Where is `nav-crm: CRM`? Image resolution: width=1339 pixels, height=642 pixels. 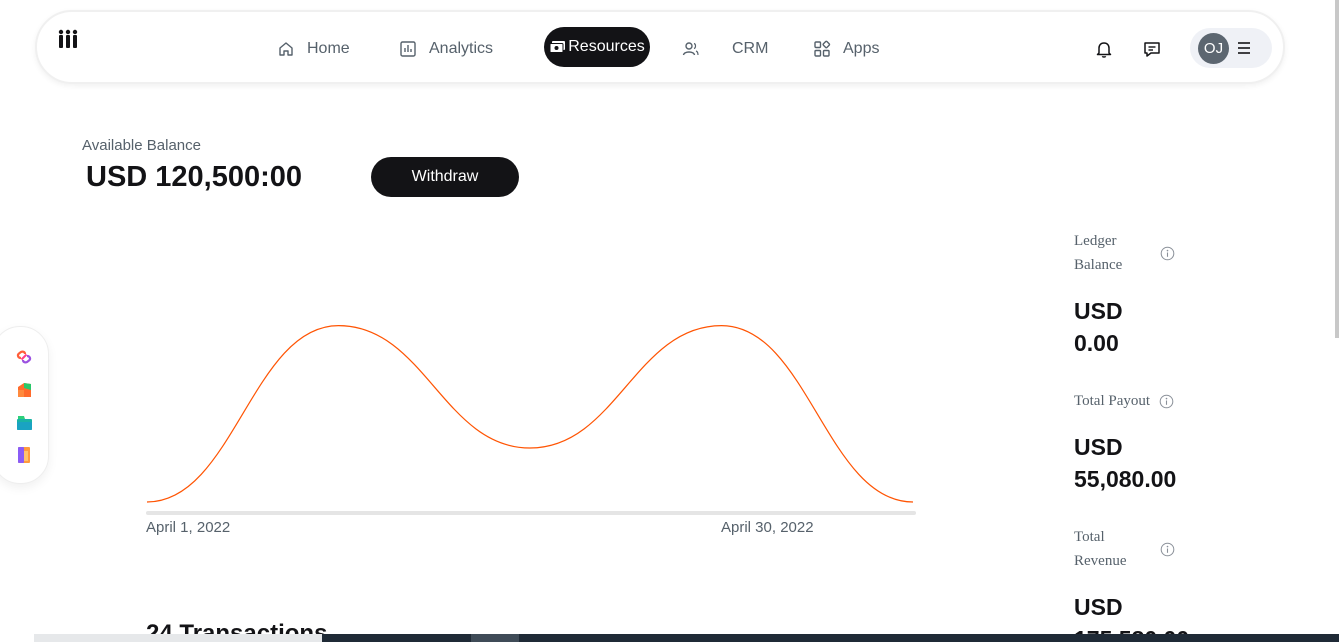
nav-crm: CRM is located at coordinates (725, 49).